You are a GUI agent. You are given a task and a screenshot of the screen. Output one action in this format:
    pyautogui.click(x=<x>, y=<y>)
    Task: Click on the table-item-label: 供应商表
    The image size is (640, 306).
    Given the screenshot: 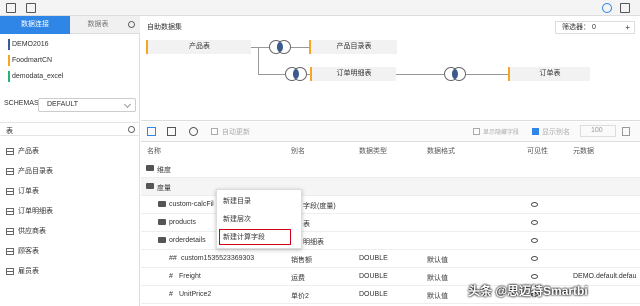 What is the action you would take?
    pyautogui.click(x=32, y=231)
    